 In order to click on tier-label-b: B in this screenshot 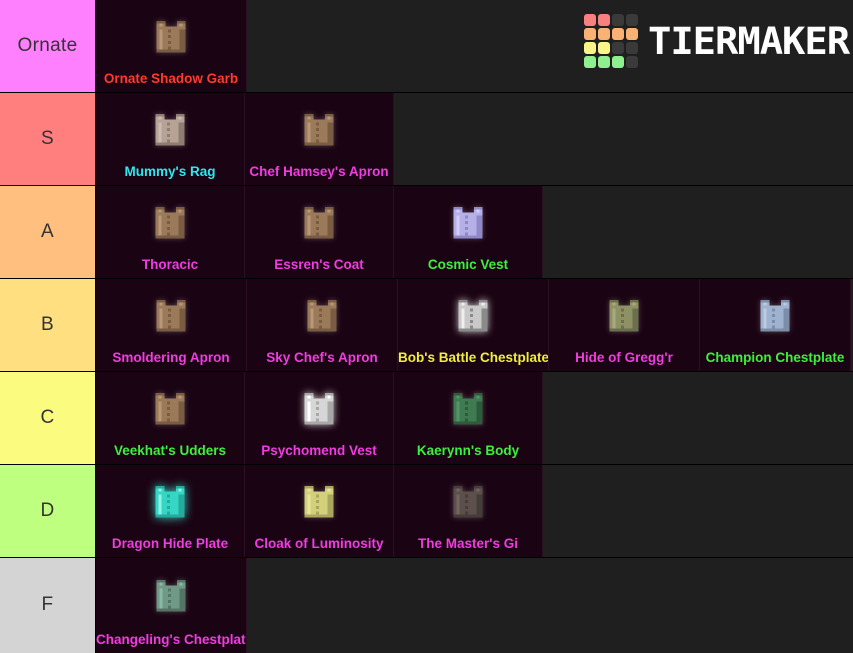, I will do `click(48, 325)`.